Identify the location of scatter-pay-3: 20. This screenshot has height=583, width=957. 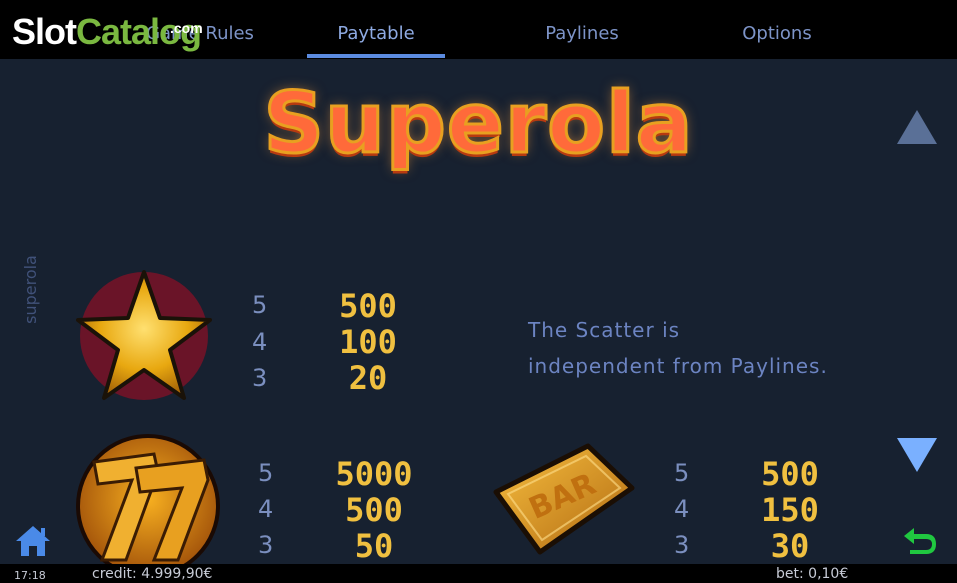
(368, 378).